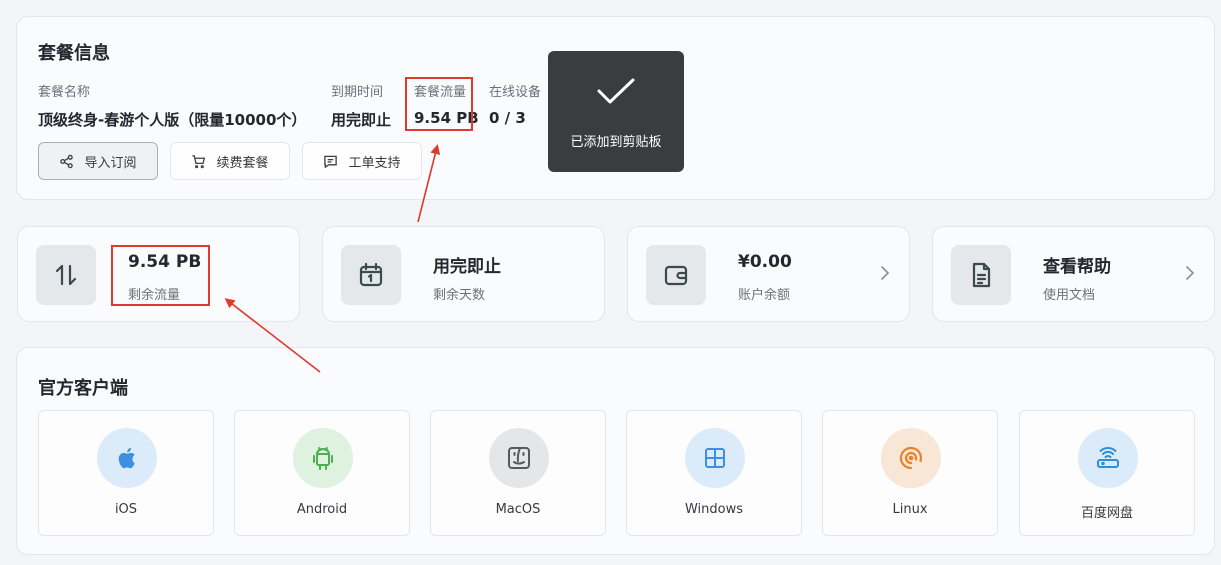 The width and height of the screenshot is (1221, 565). I want to click on renew-plan-button: 续费套餐, so click(230, 161).